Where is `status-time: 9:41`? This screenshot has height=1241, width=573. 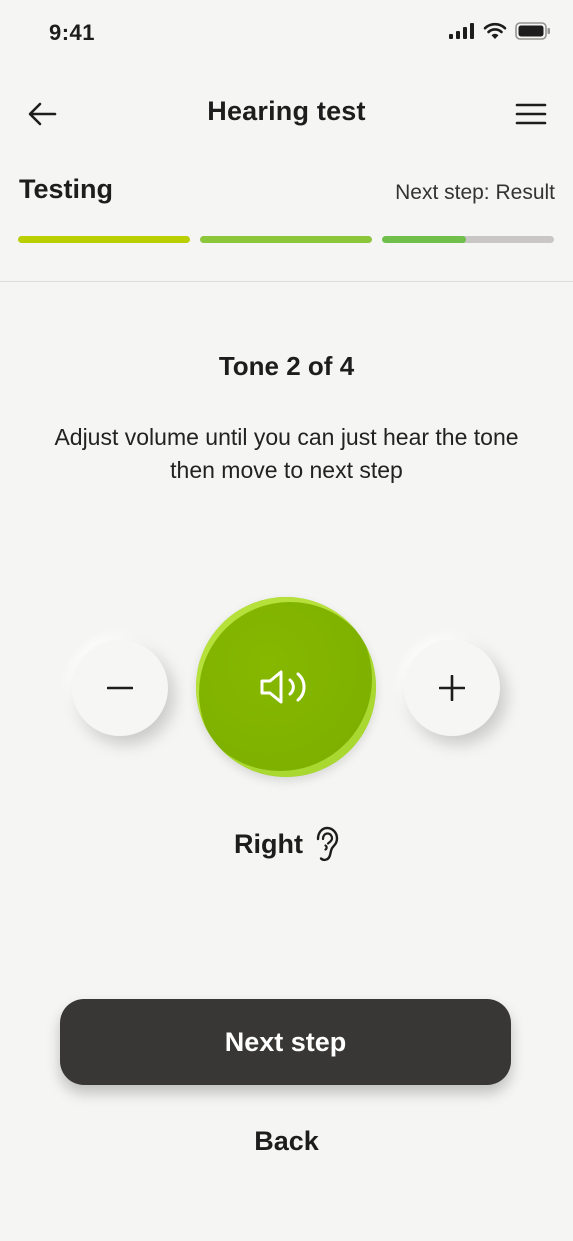
status-time: 9:41 is located at coordinates (72, 32).